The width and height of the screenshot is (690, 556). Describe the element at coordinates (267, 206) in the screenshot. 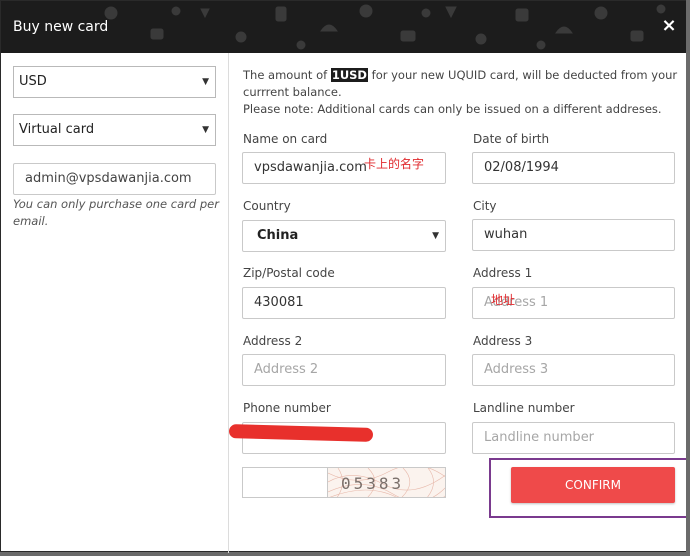

I see `country-label: Country` at that location.